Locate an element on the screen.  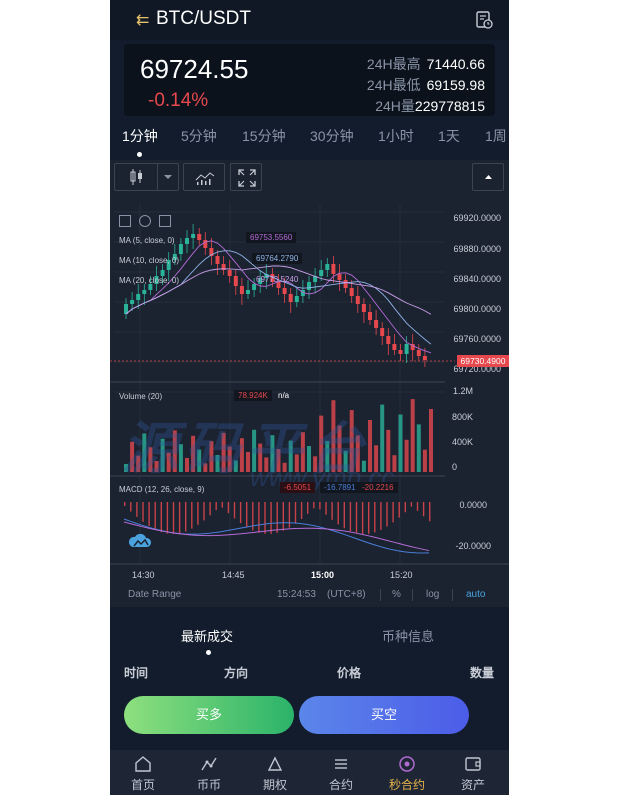
x-label: 15:20 is located at coordinates (401, 575).